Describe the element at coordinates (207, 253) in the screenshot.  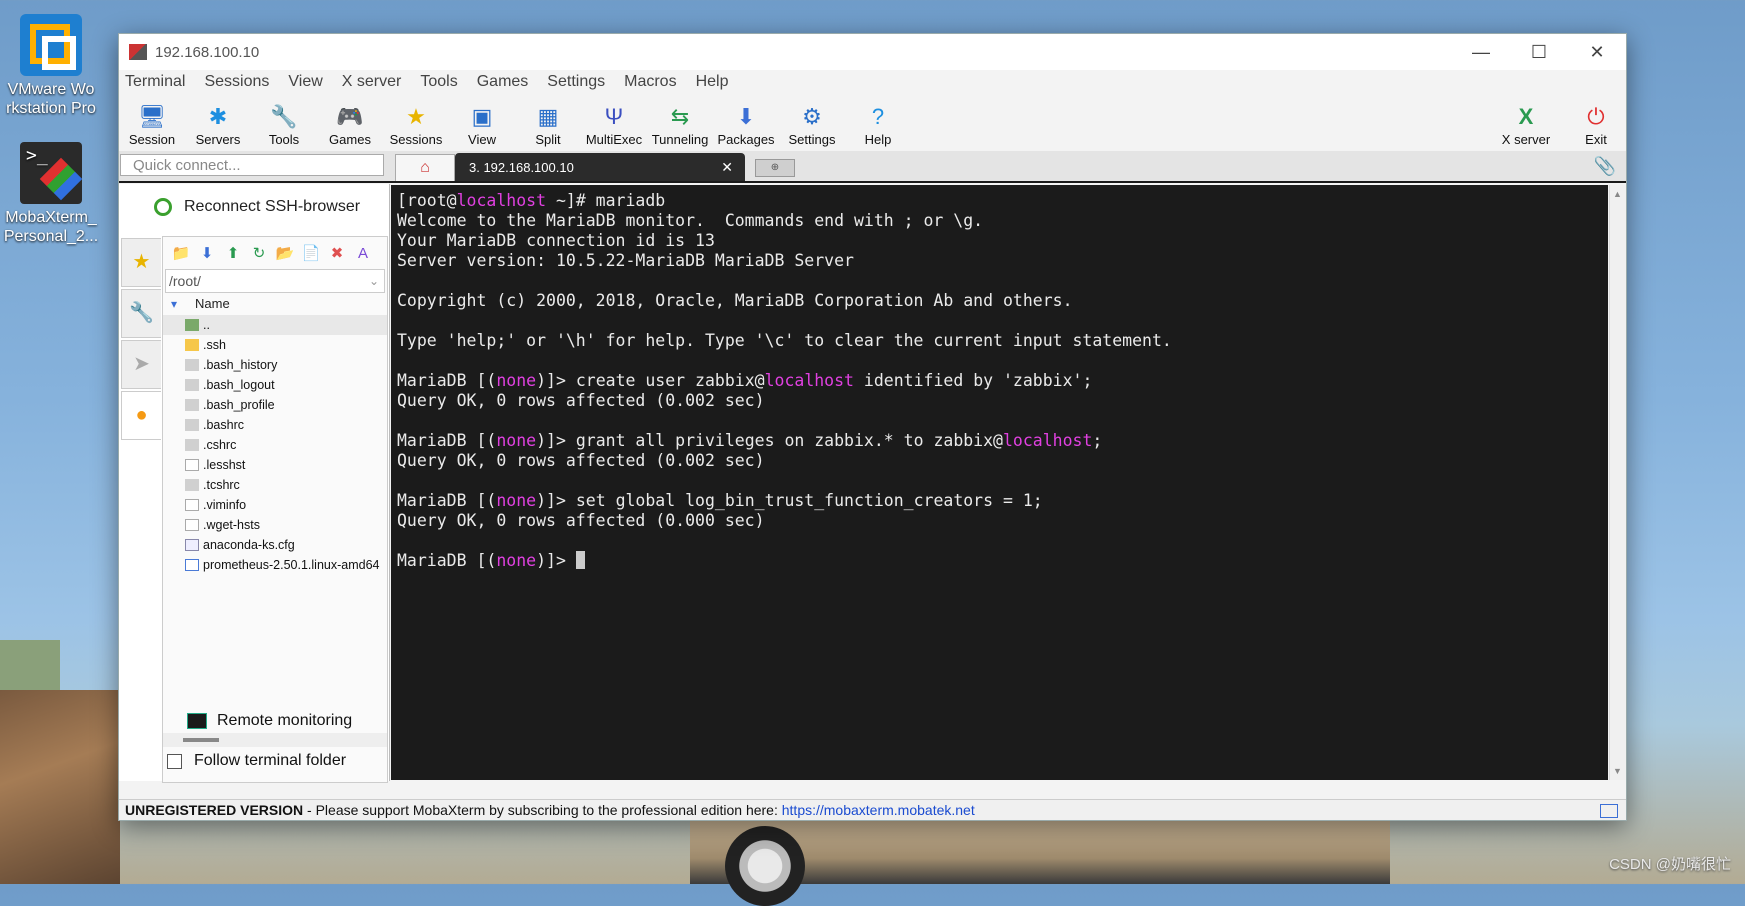
I see `download-icon: ⬇` at that location.